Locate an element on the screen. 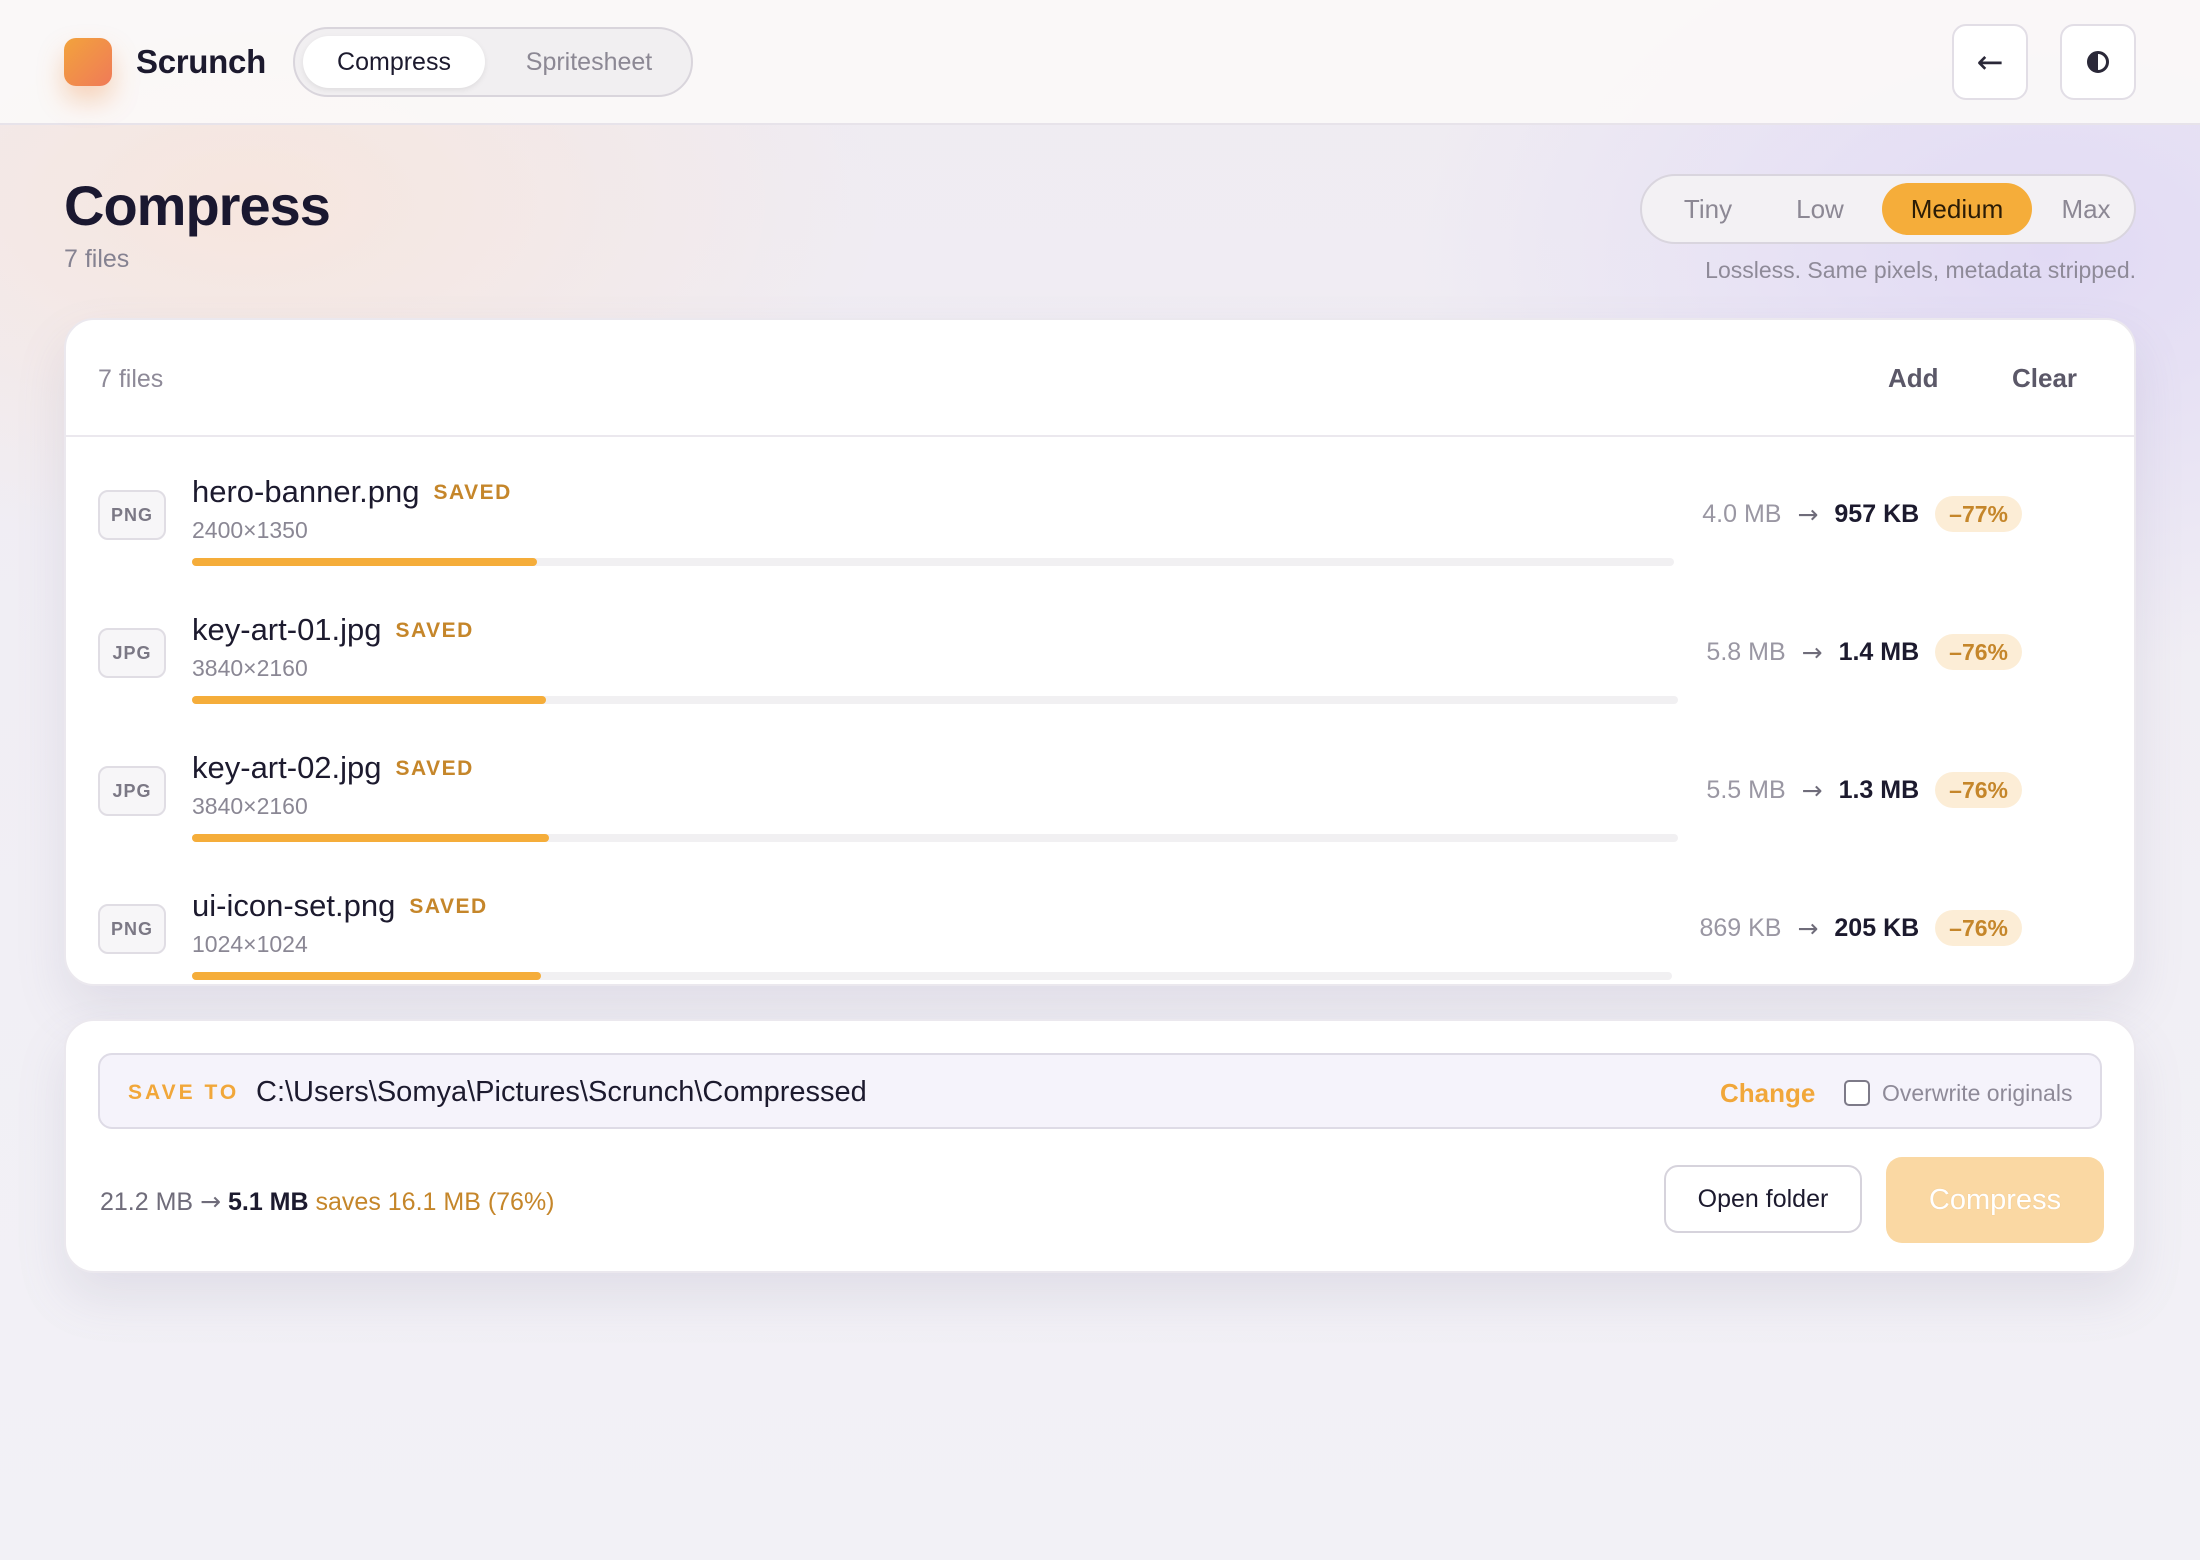 The width and height of the screenshot is (2200, 1560). theme-toggle-button is located at coordinates (2098, 62).